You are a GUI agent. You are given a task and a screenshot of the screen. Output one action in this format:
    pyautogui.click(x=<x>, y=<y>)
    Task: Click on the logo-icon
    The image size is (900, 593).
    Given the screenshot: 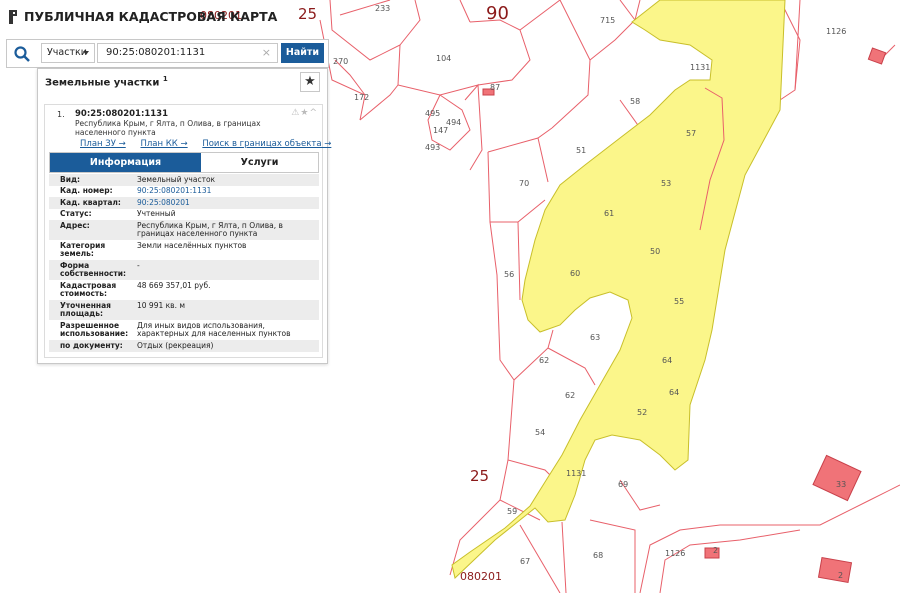 What is the action you would take?
    pyautogui.click(x=13, y=16)
    